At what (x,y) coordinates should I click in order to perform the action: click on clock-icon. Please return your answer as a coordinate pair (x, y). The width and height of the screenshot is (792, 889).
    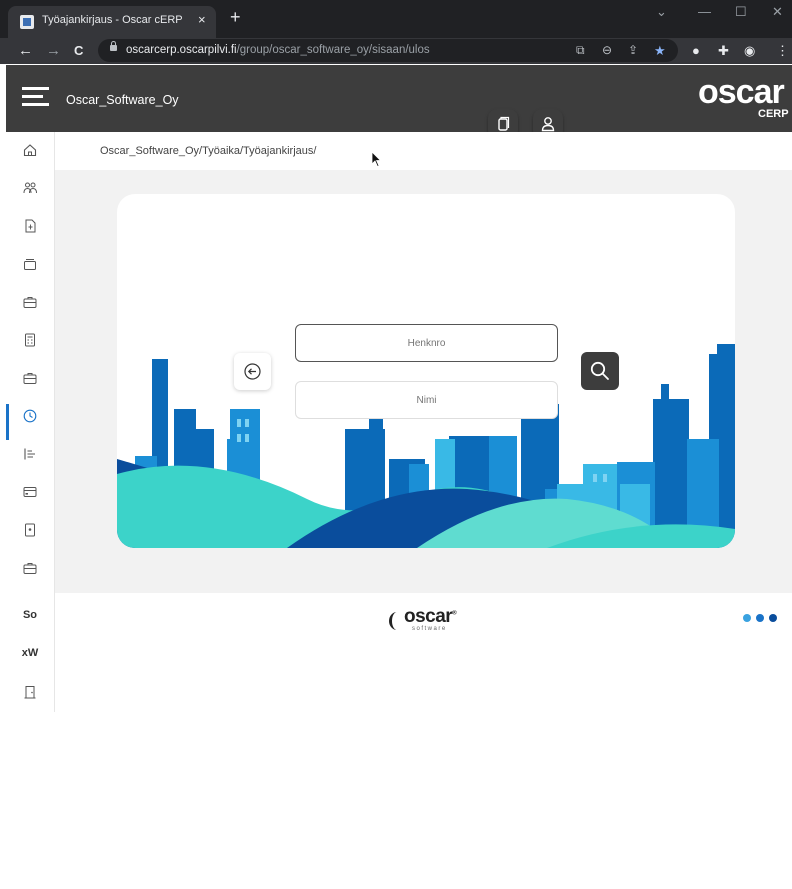
    Looking at the image, I should click on (30, 416).